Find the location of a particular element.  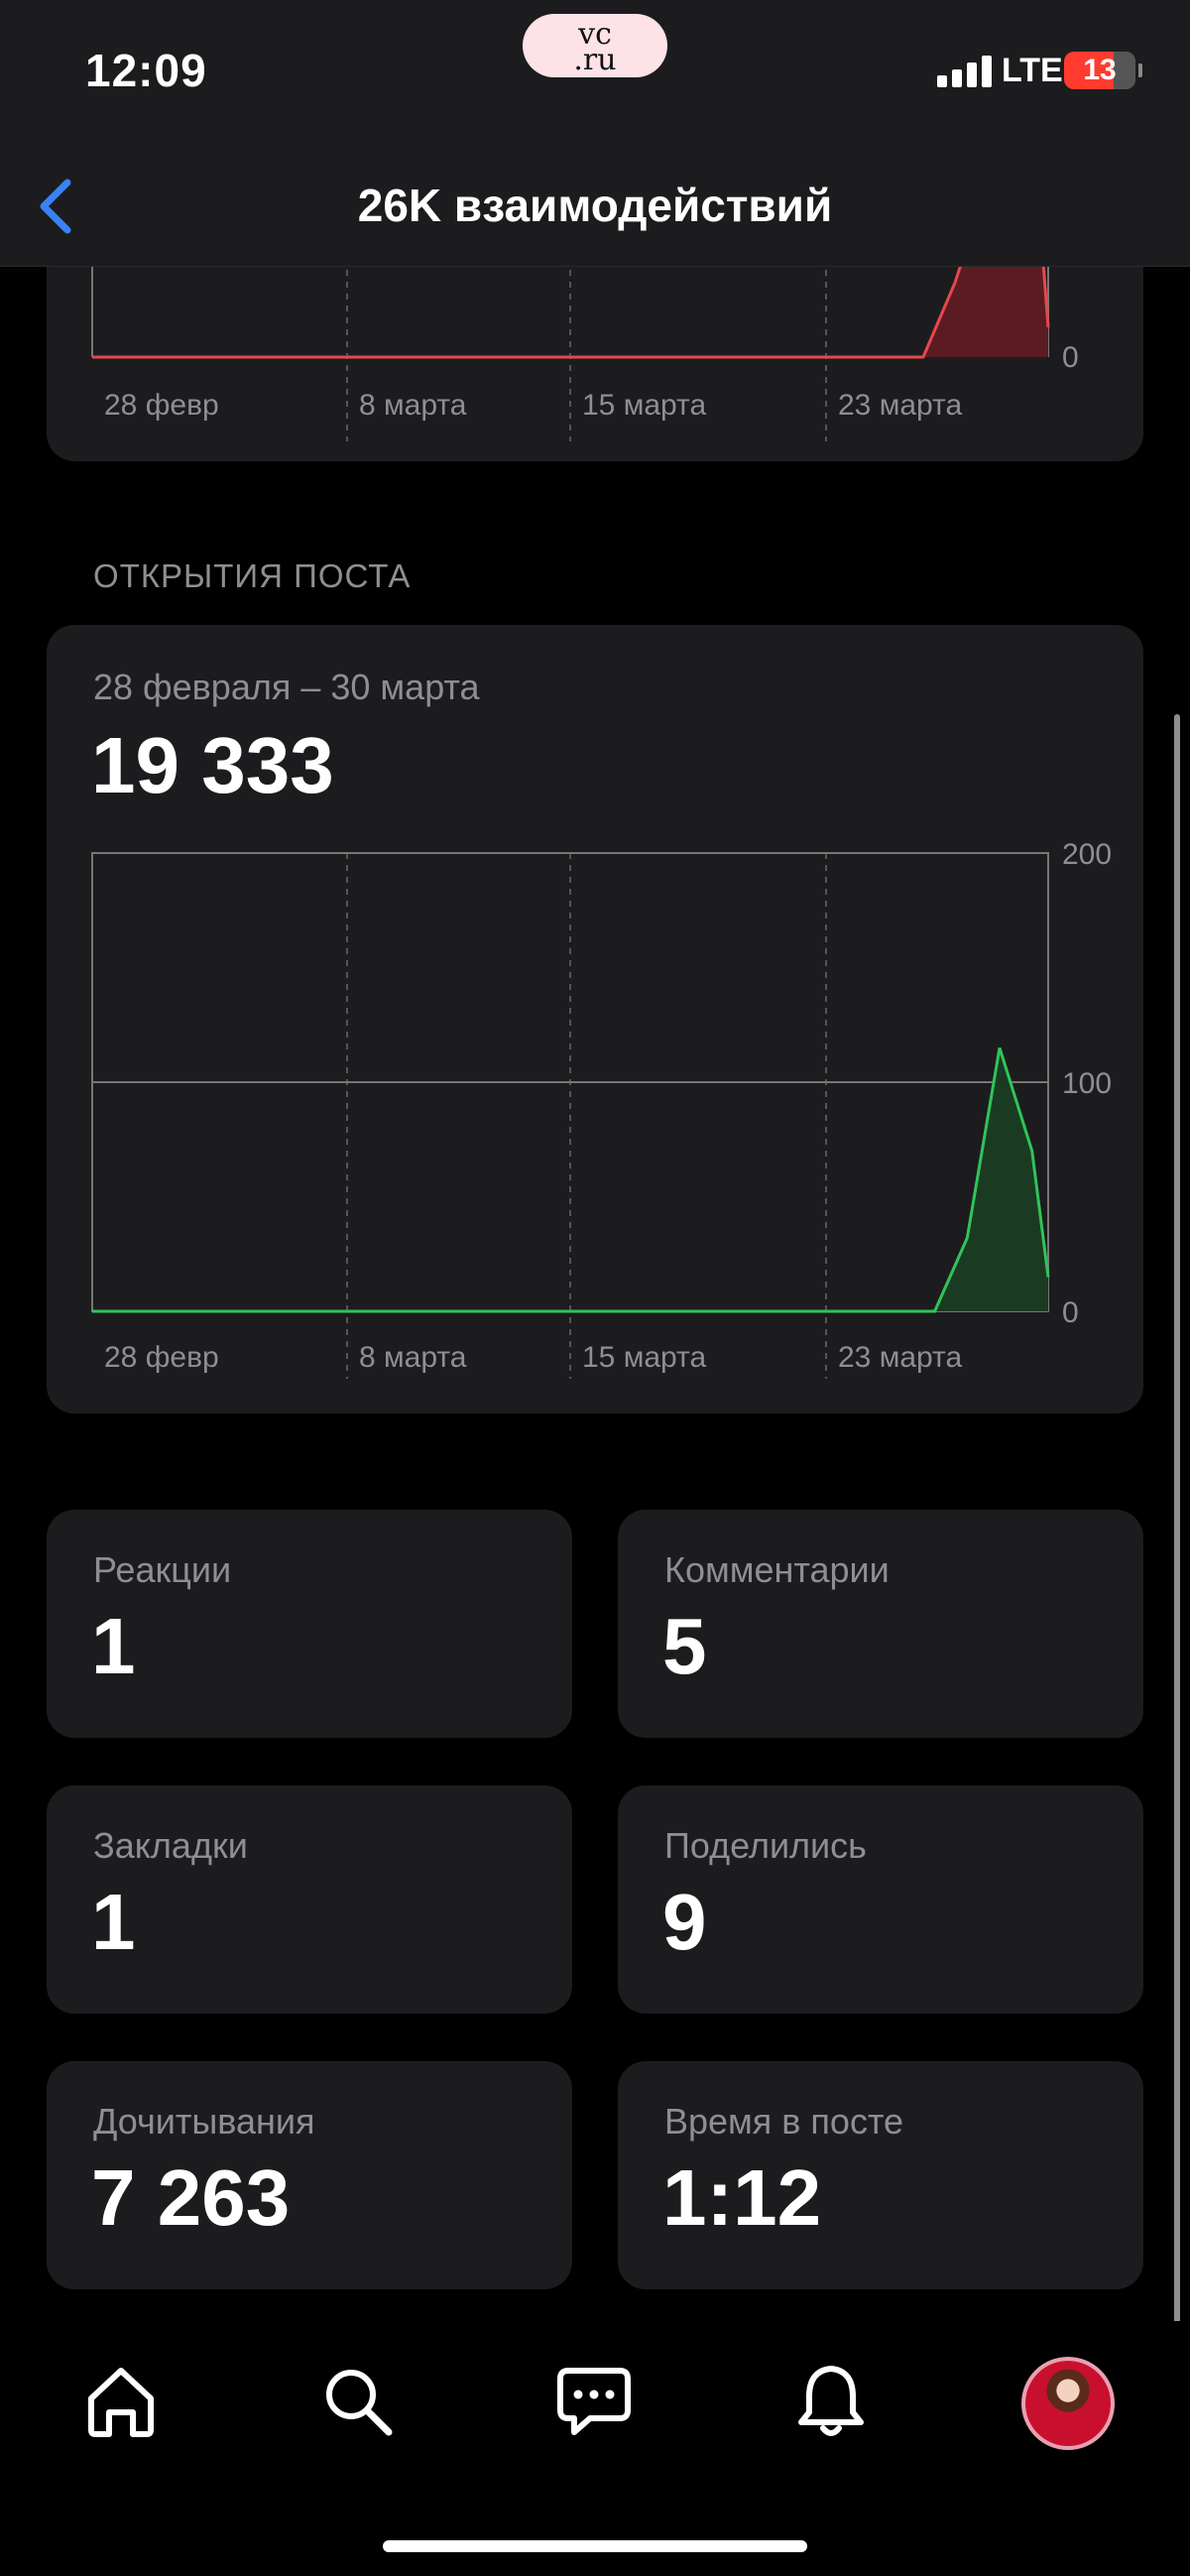

clock: 12:09 is located at coordinates (146, 70).